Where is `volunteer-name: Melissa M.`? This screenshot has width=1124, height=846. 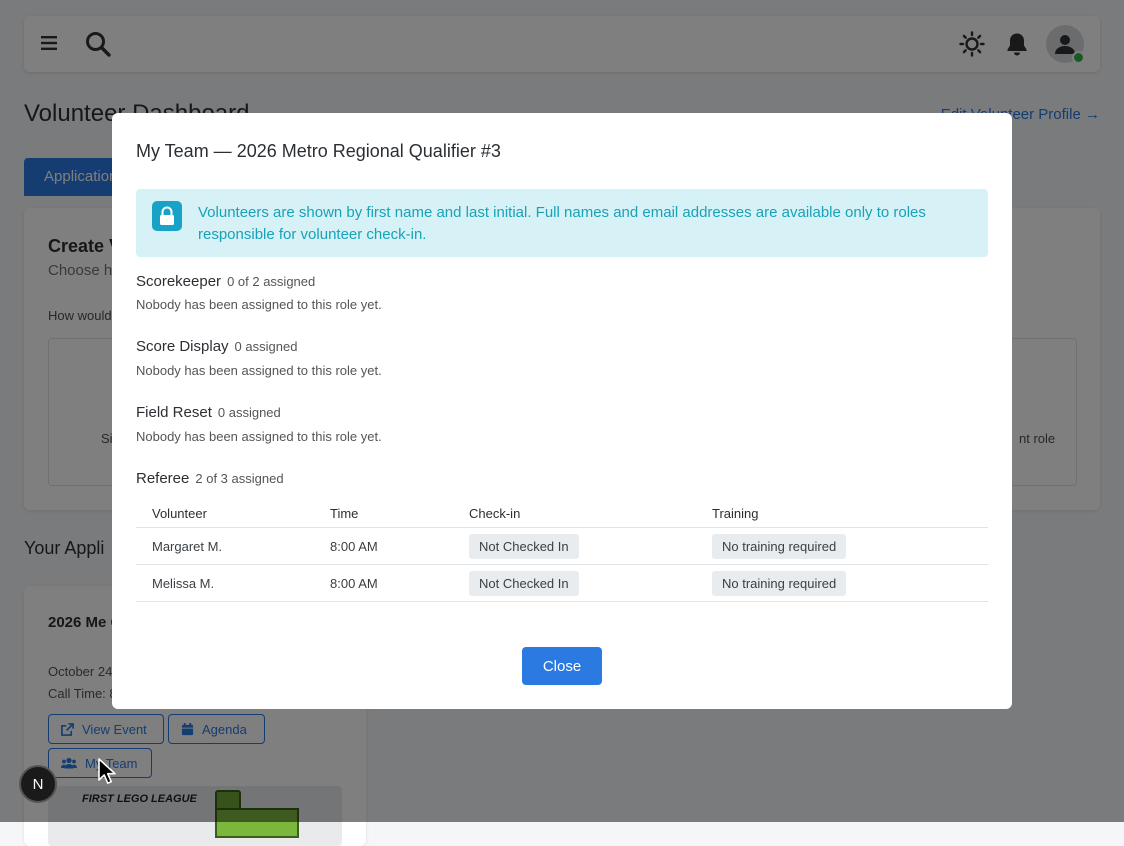 volunteer-name: Melissa M. is located at coordinates (225, 583).